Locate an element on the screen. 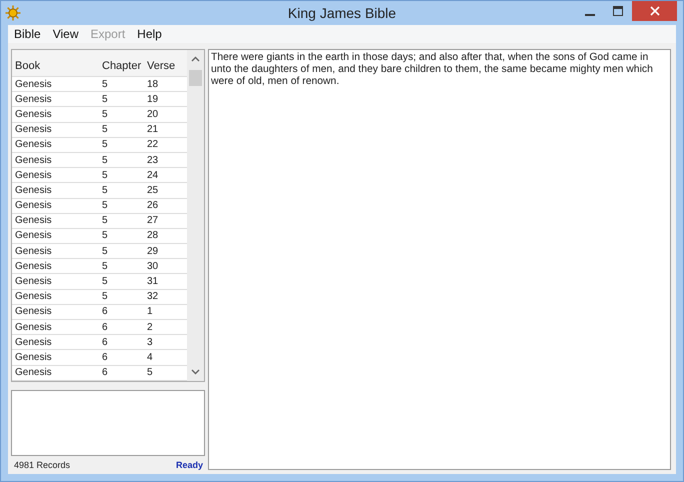 The width and height of the screenshot is (684, 482). scroll-down-icon is located at coordinates (195, 372).